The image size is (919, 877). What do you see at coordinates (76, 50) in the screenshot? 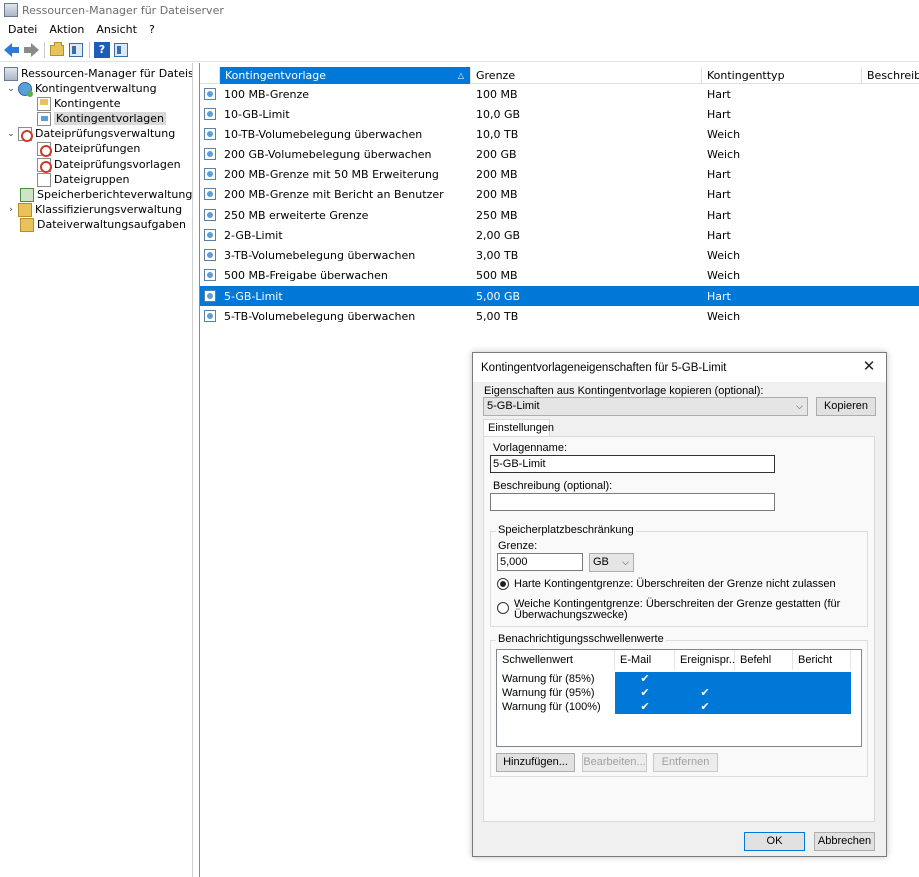
I see `show-tree-icon` at bounding box center [76, 50].